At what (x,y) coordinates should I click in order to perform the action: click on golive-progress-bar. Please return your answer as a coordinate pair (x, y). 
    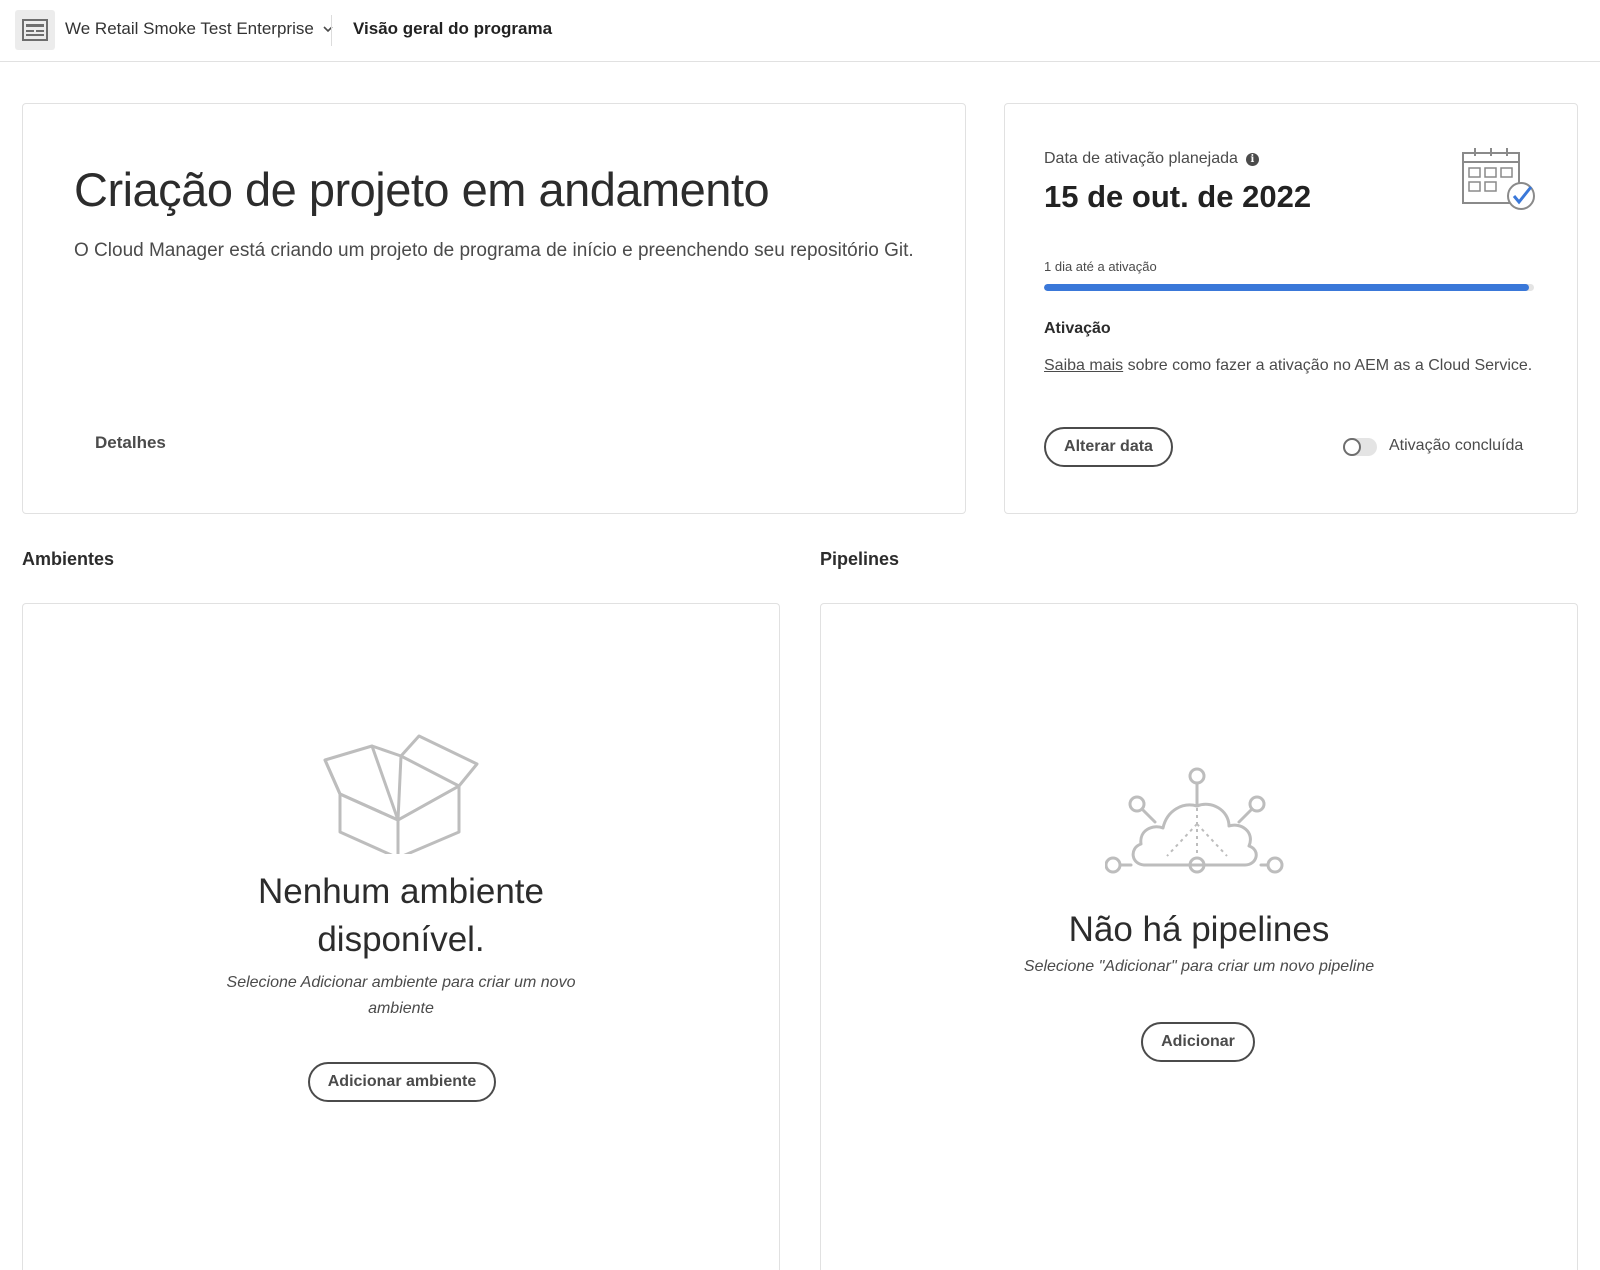
    Looking at the image, I should click on (1289, 287).